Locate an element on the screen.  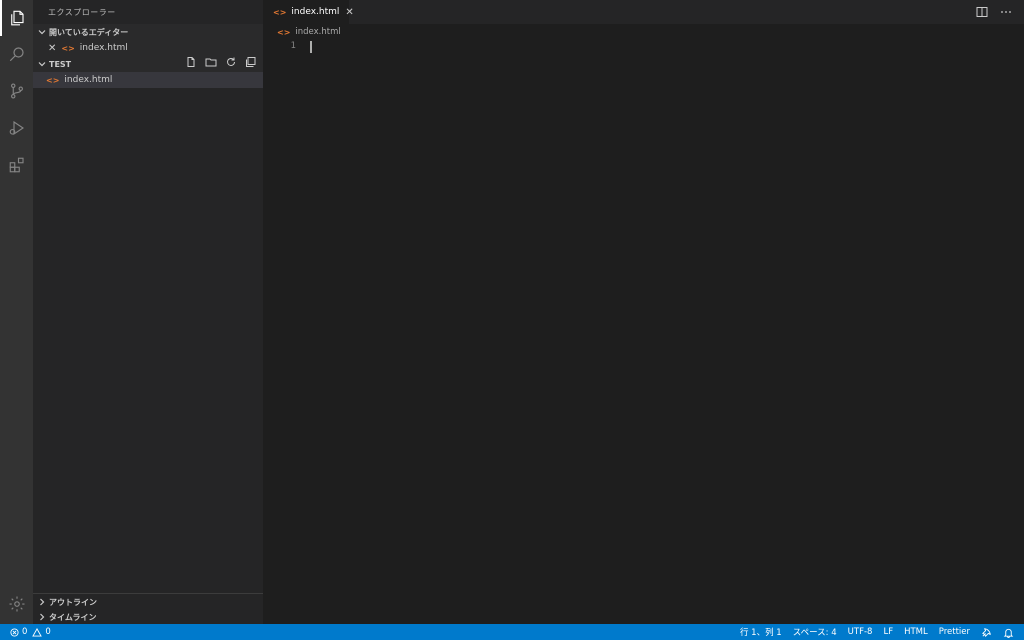
collapse-all-icon is located at coordinates (251, 62).